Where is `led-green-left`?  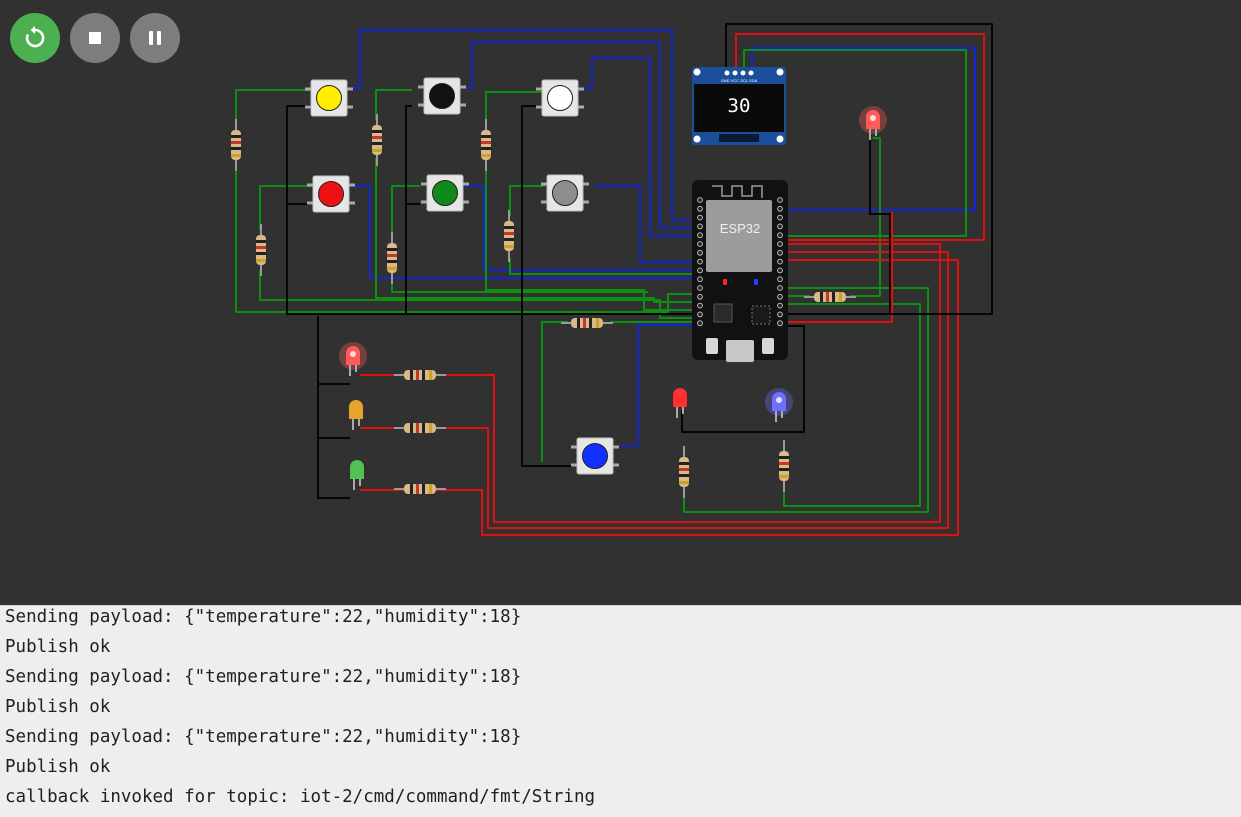
led-green-left is located at coordinates (357, 475).